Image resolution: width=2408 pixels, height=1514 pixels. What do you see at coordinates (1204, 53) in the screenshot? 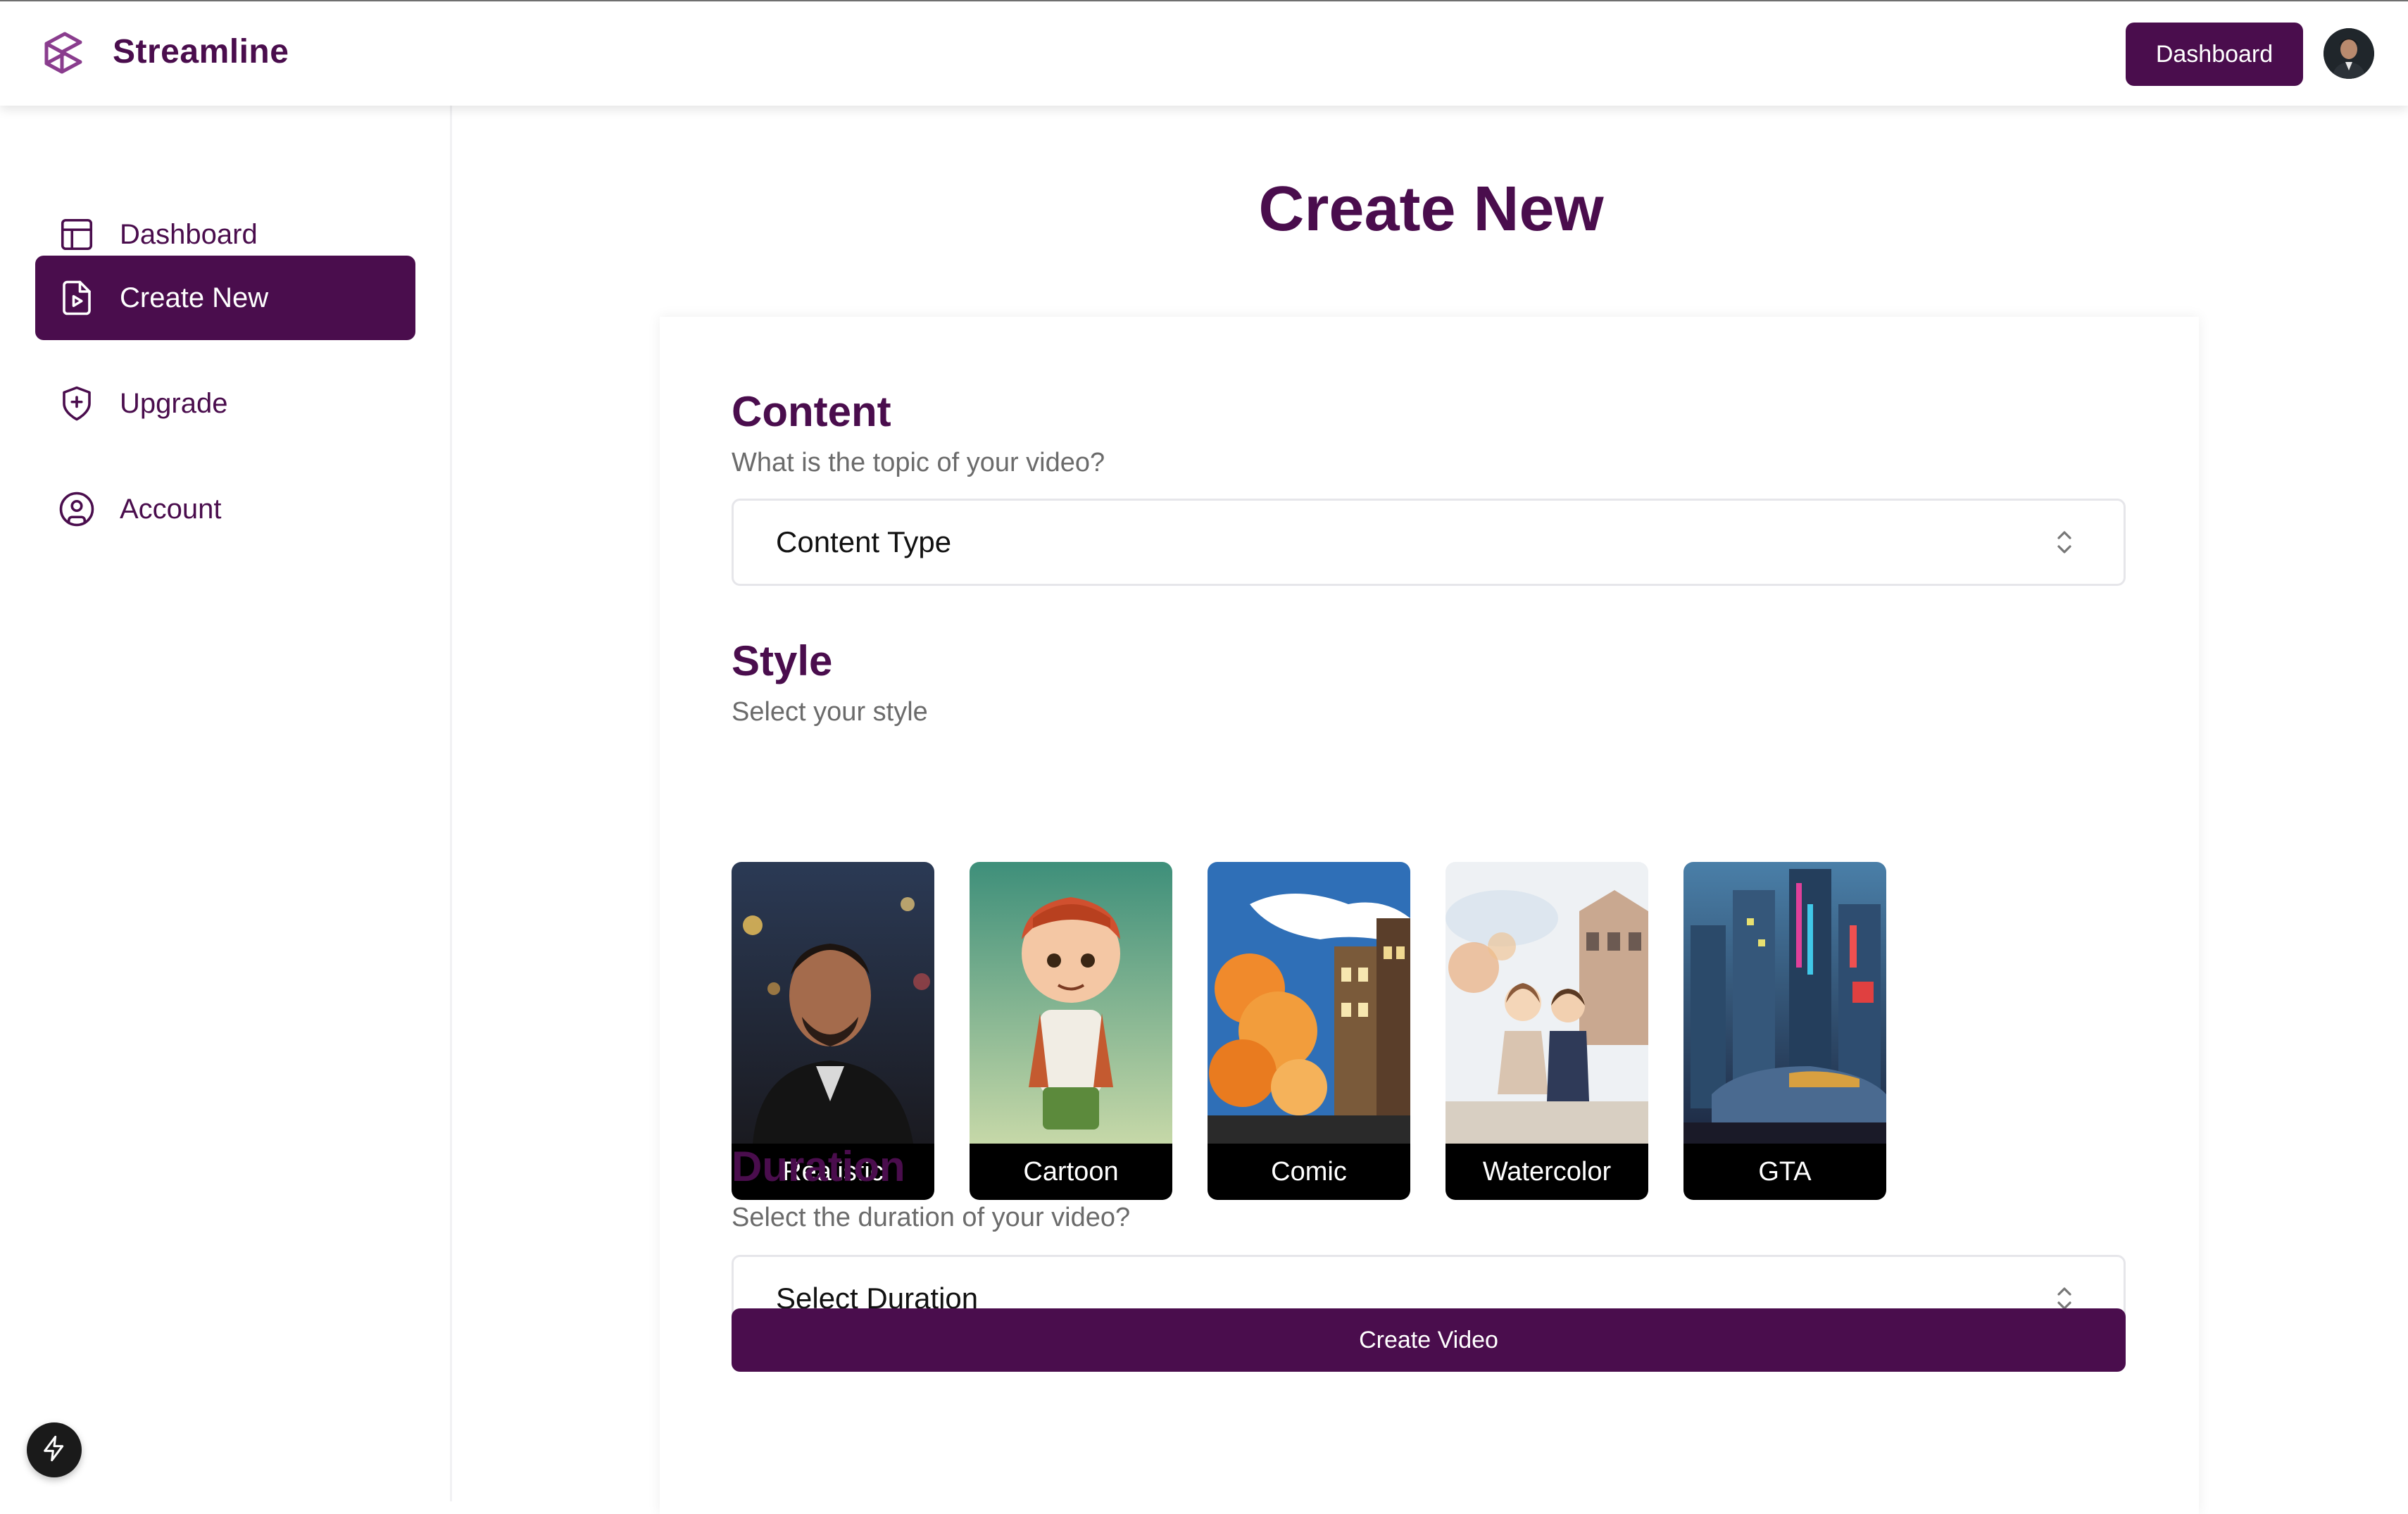
I see `top-header: Streamline Dashboard` at bounding box center [1204, 53].